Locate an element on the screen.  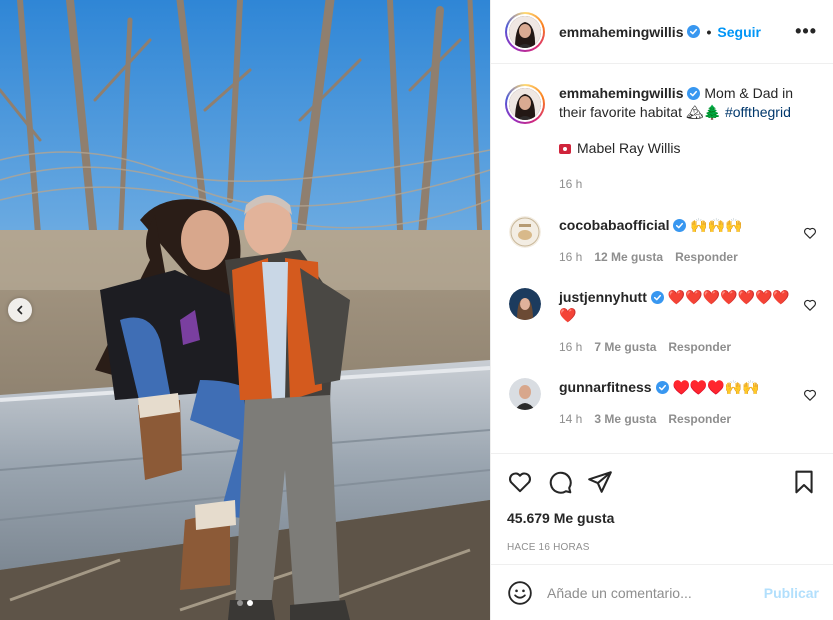
comment-likes: 7 Me gusta is located at coordinates (625, 347).